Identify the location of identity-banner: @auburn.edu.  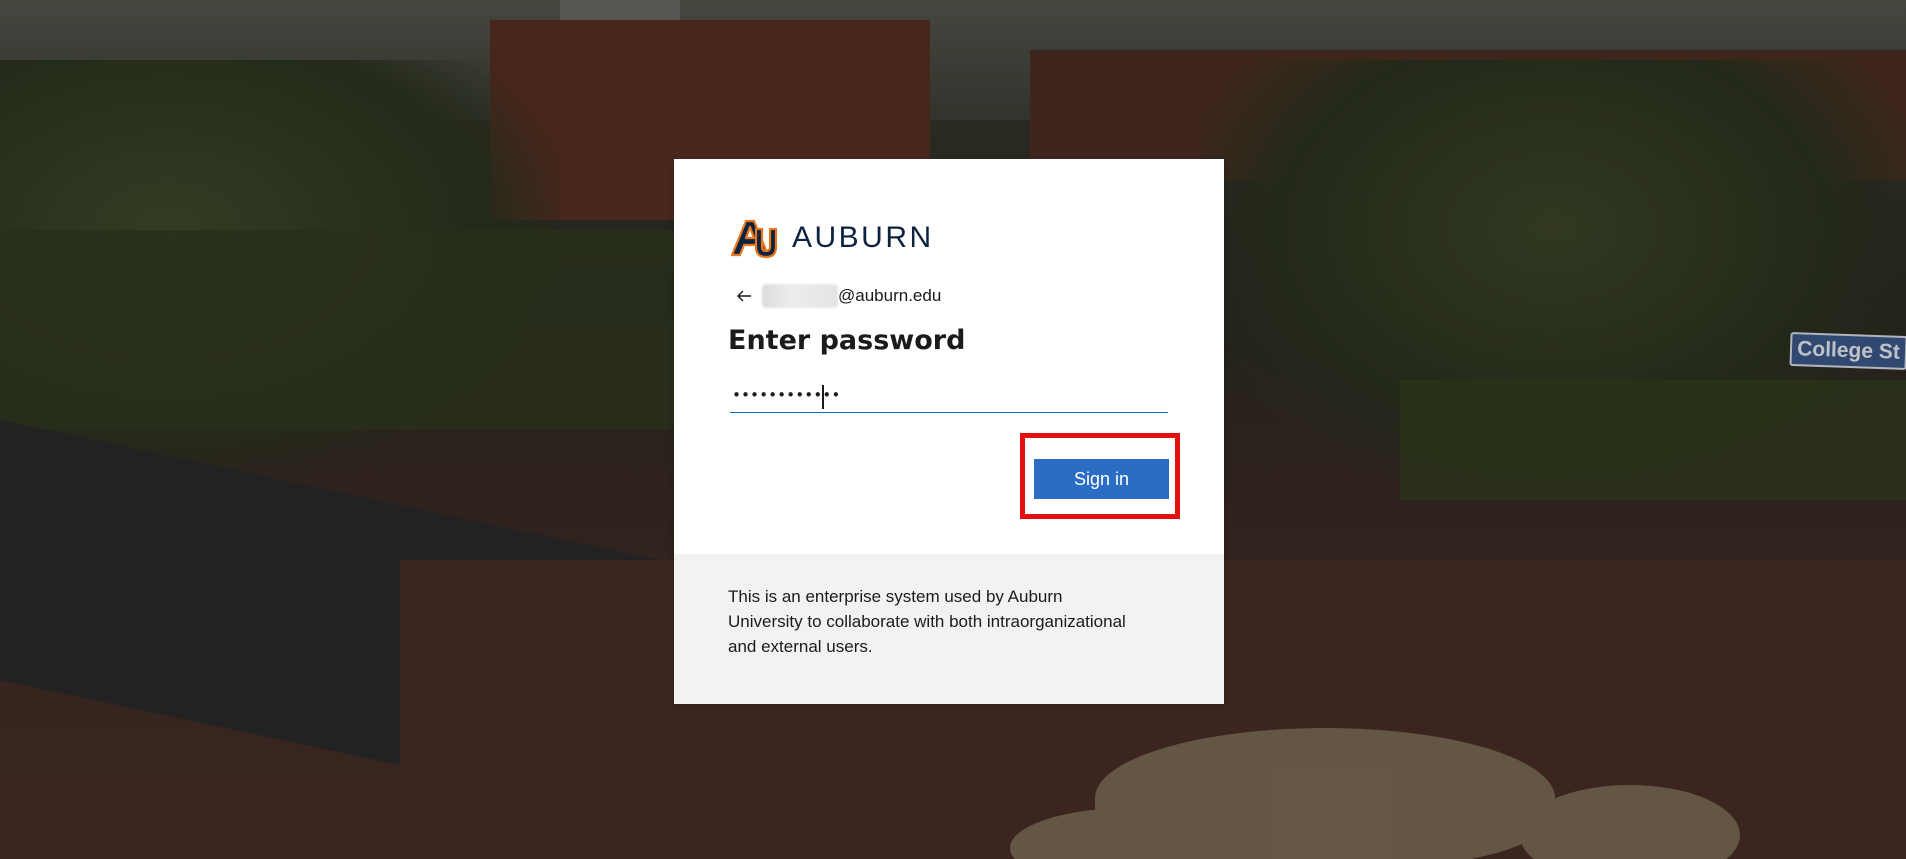
(836, 296).